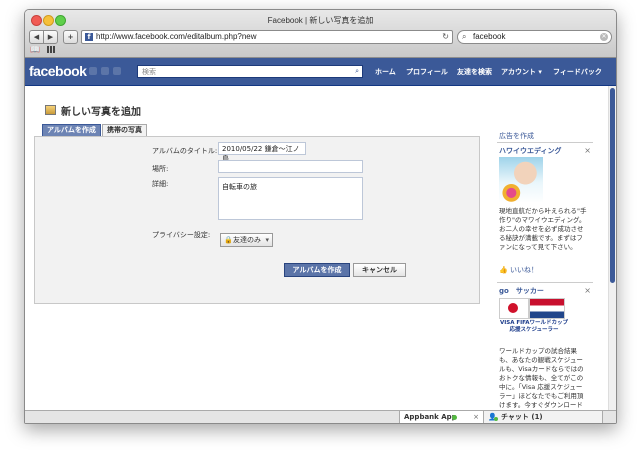 This screenshot has height=455, width=640. What do you see at coordinates (50, 37) in the screenshot?
I see `forward-button: ▶` at bounding box center [50, 37].